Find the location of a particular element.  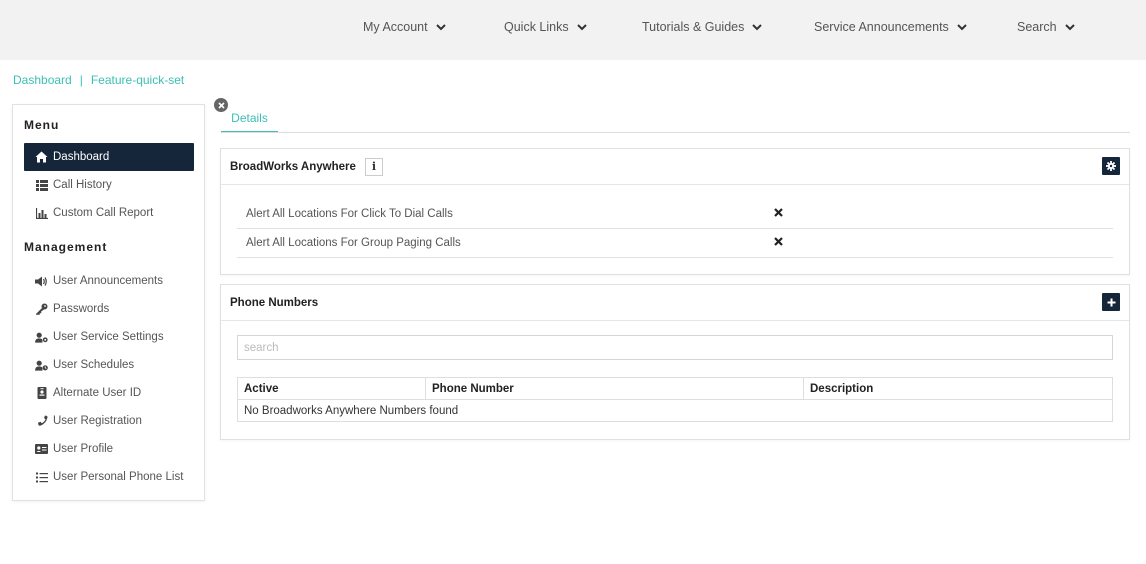

nav-label: Tutorials & Guides is located at coordinates (693, 27).